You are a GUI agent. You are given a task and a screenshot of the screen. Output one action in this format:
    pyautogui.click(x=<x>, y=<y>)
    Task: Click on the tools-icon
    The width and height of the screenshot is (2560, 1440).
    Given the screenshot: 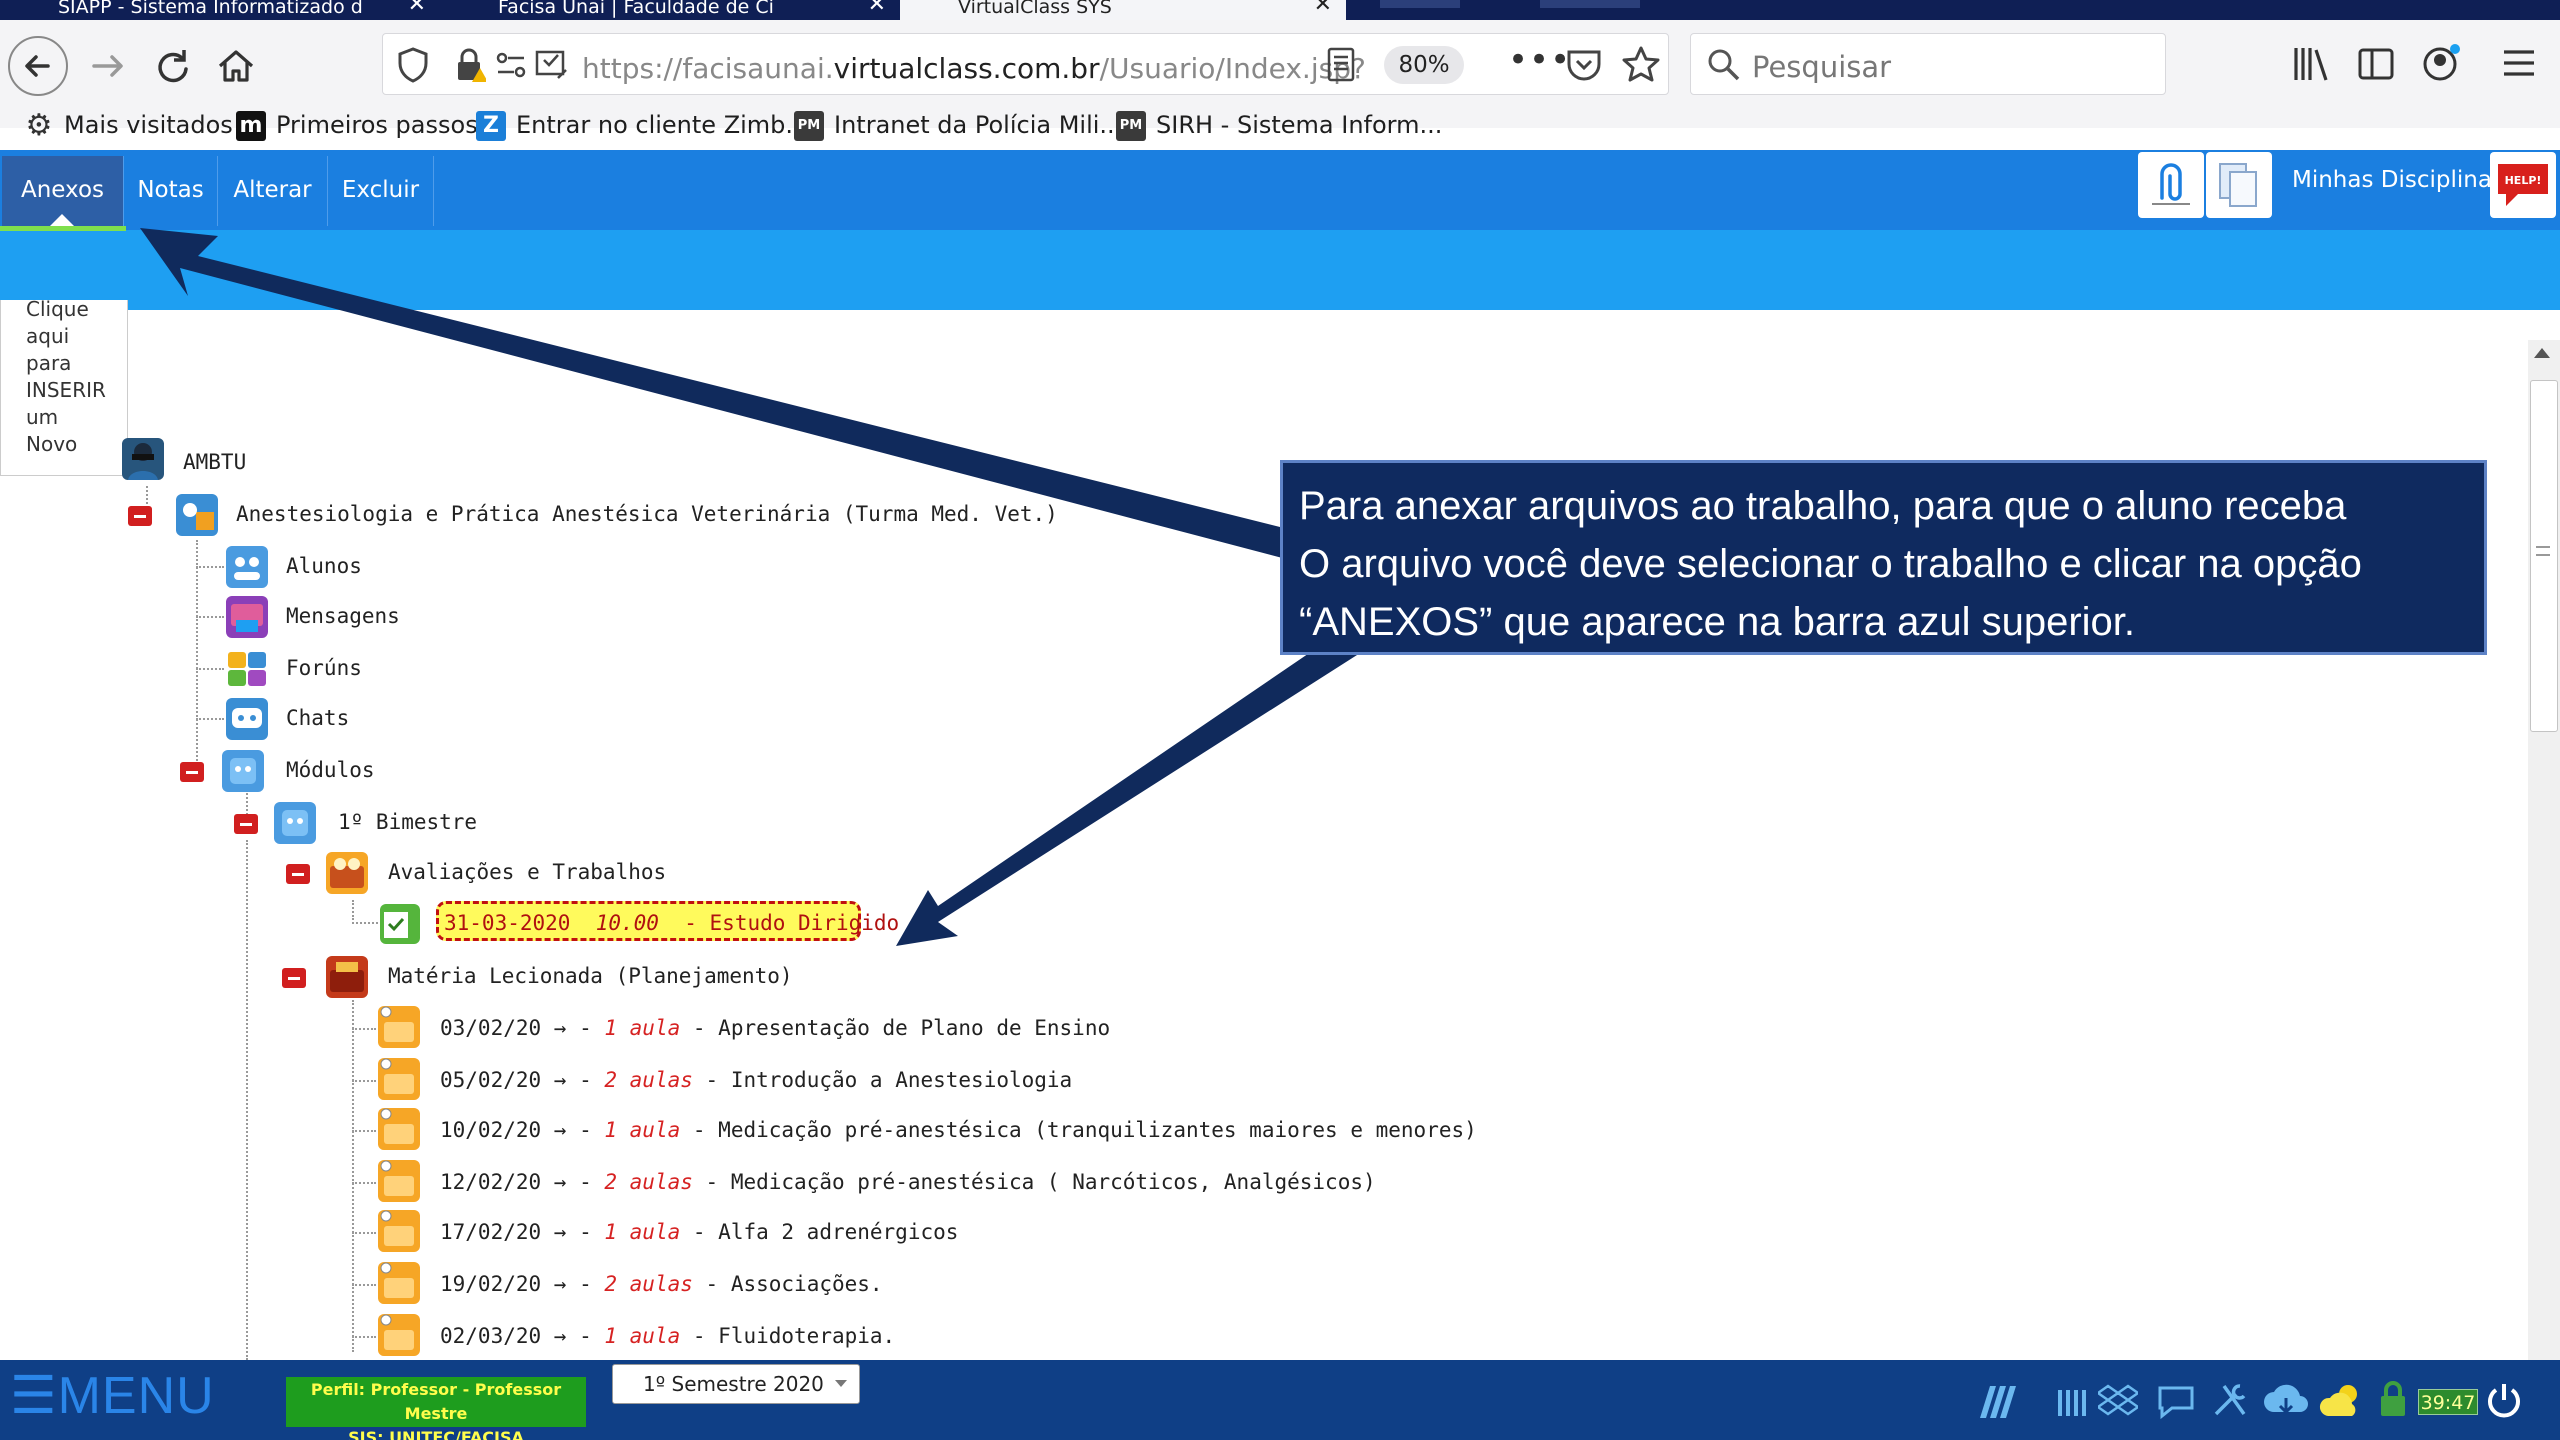 What is the action you would take?
    pyautogui.click(x=2230, y=1400)
    